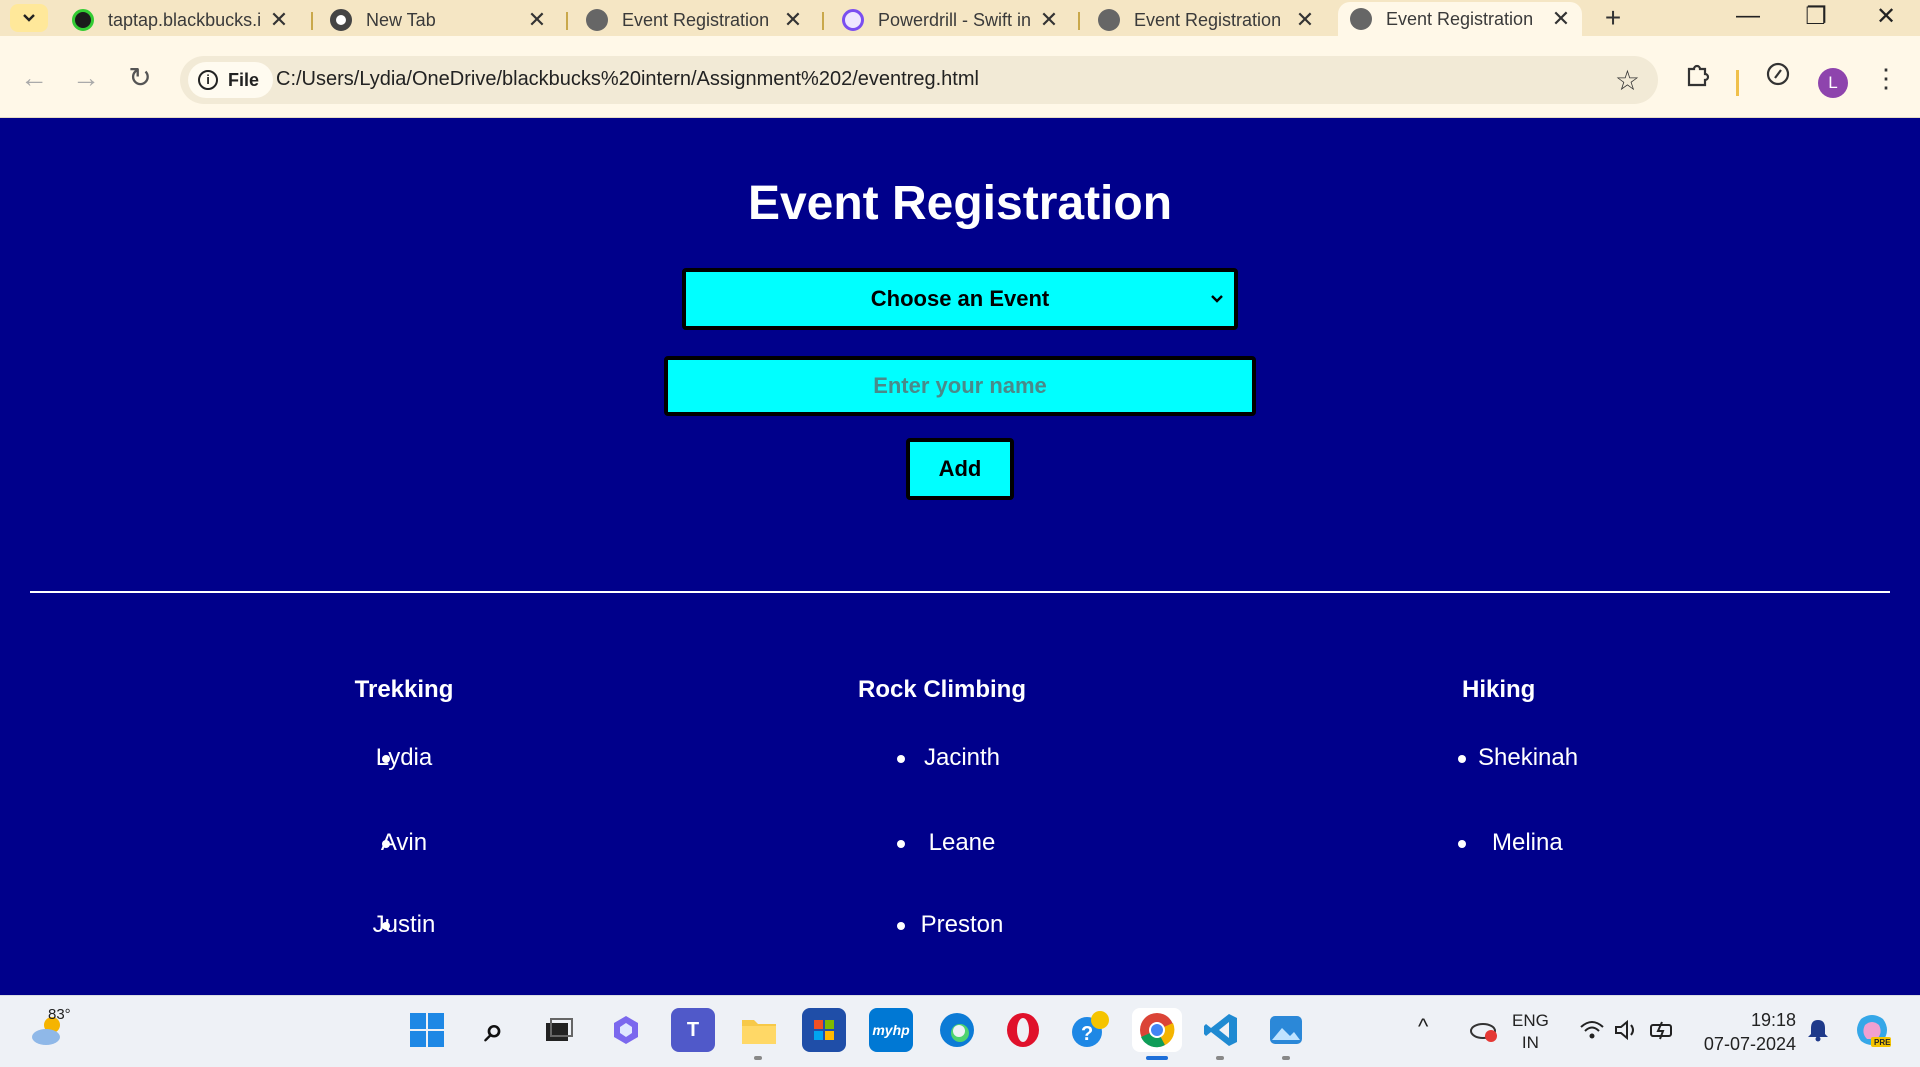  I want to click on list-item: Lydia, so click(404, 786).